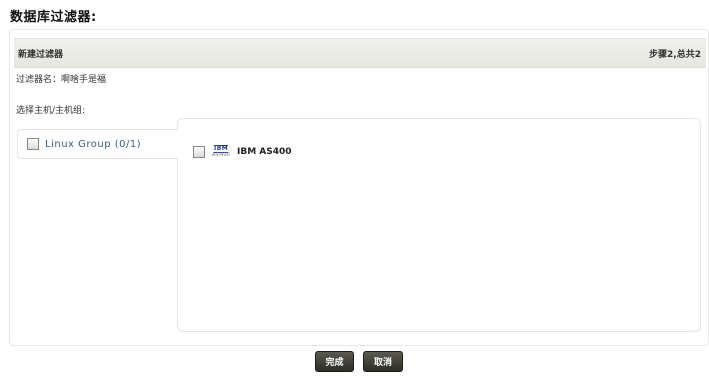  Describe the element at coordinates (41, 54) in the screenshot. I see `panel-header-title: 新建过滤器` at that location.